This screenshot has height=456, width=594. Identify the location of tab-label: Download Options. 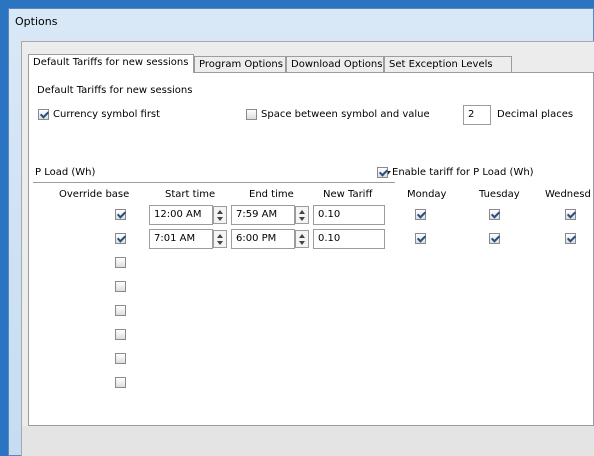
(337, 64).